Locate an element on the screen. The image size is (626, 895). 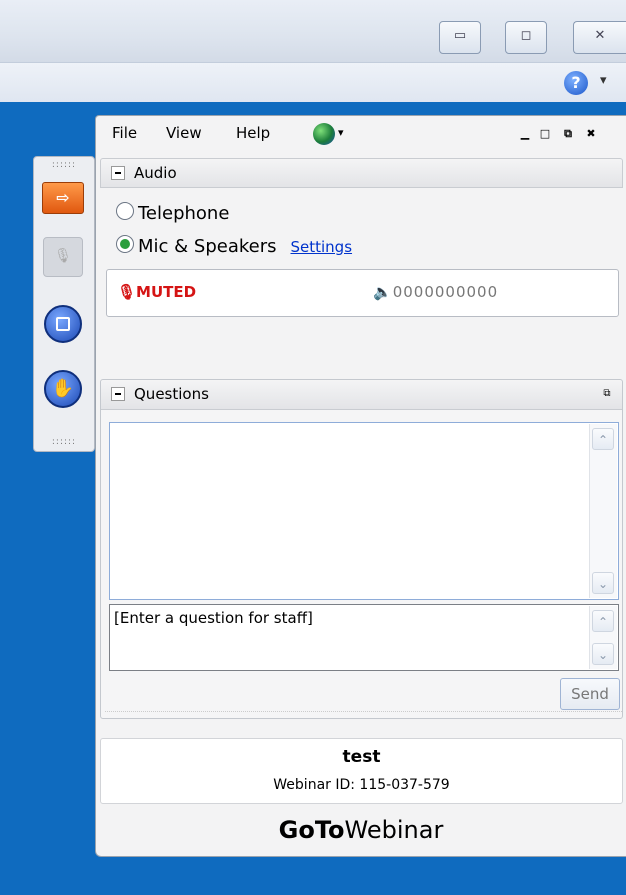
webinar-id: Webinar ID: 115-037-579 is located at coordinates (361, 785).